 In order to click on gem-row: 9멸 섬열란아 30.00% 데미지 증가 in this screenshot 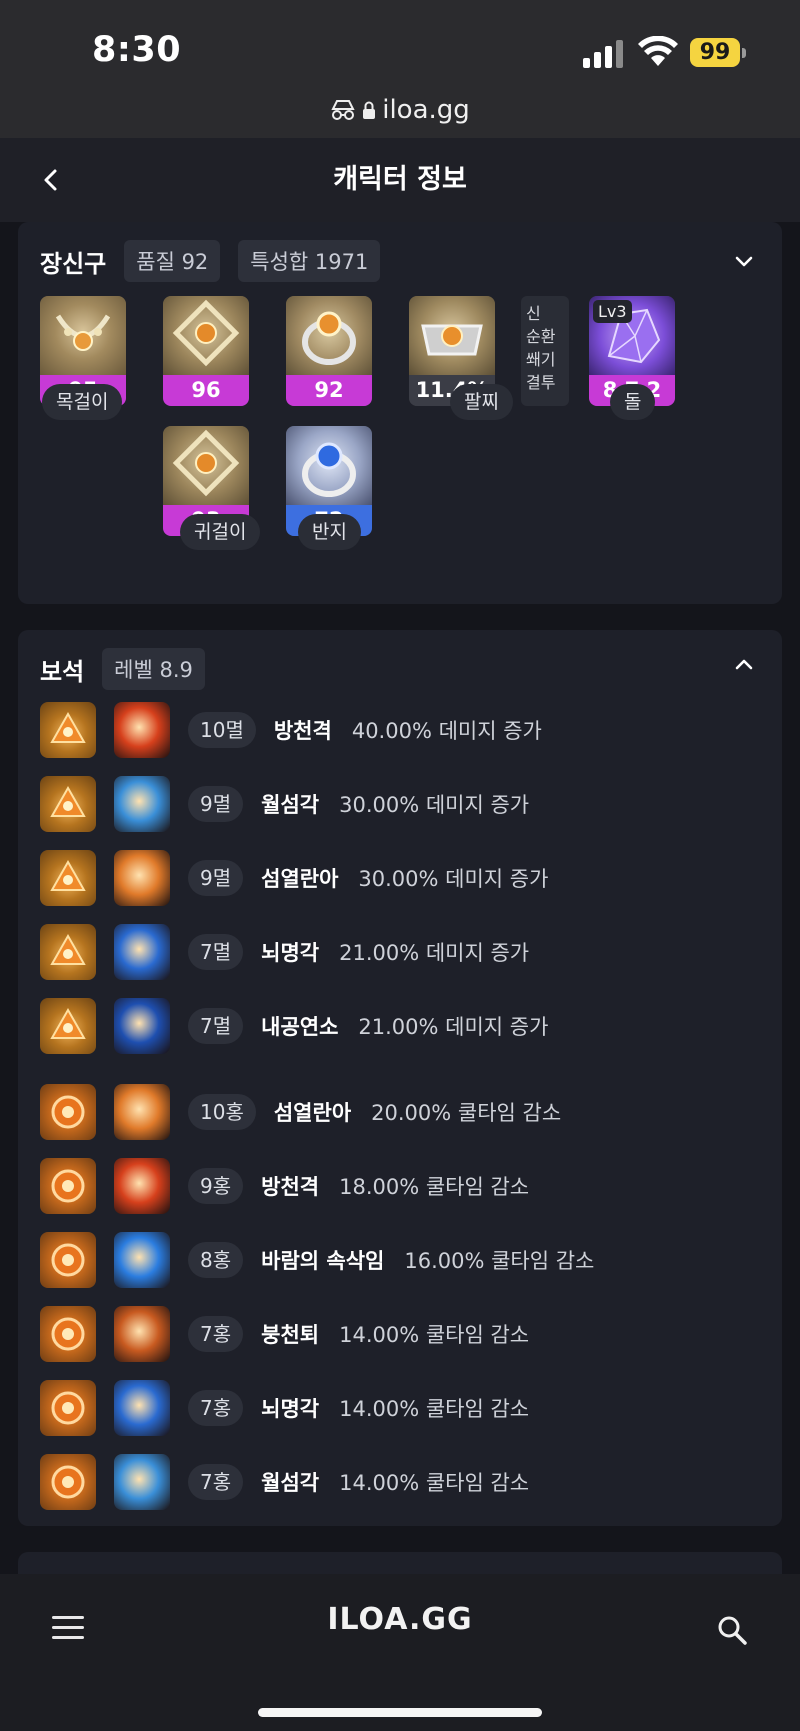, I will do `click(294, 878)`.